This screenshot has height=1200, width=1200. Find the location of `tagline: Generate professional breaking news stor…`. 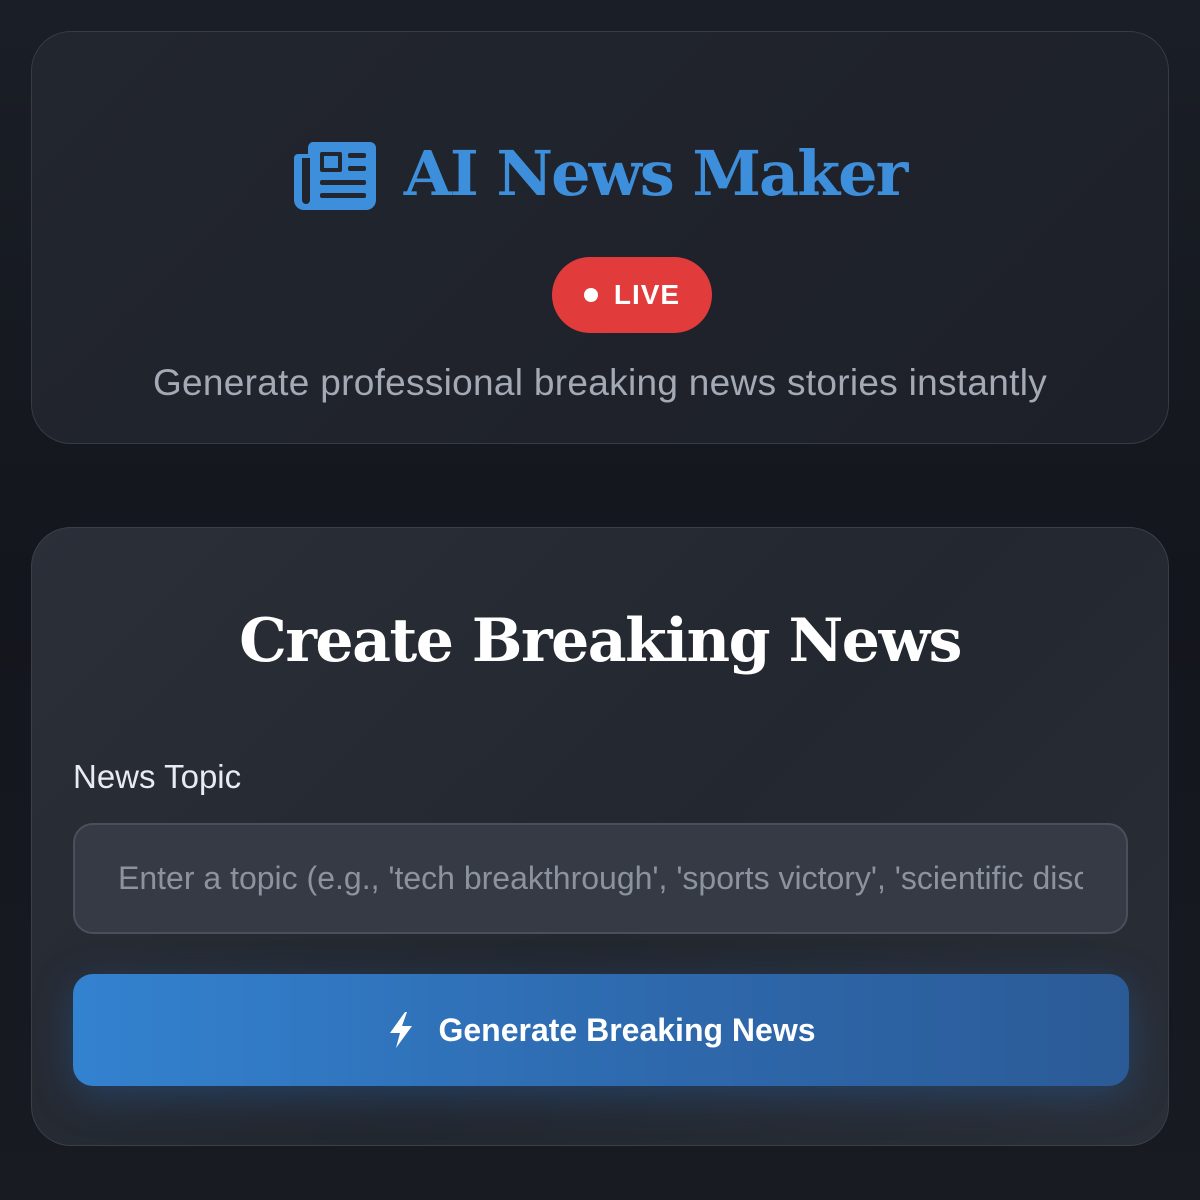

tagline: Generate professional breaking news stor… is located at coordinates (600, 382).